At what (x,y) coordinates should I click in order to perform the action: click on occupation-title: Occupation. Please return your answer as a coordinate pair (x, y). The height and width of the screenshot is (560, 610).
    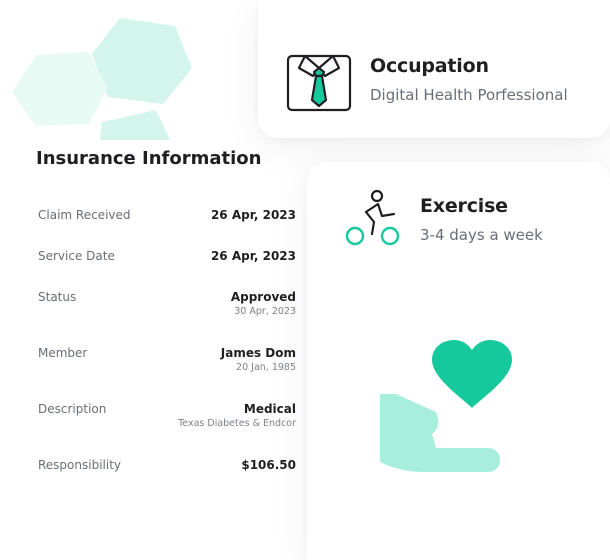
    Looking at the image, I should click on (429, 66).